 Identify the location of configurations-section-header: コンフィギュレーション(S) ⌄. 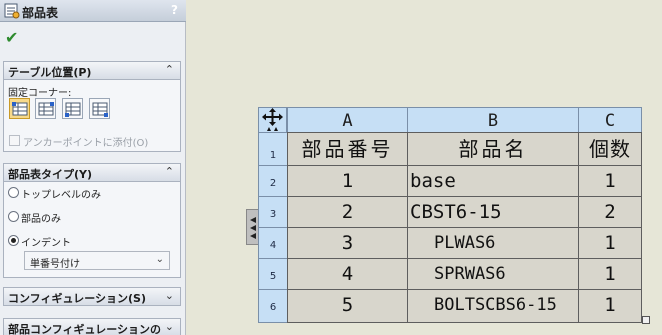
(92, 296).